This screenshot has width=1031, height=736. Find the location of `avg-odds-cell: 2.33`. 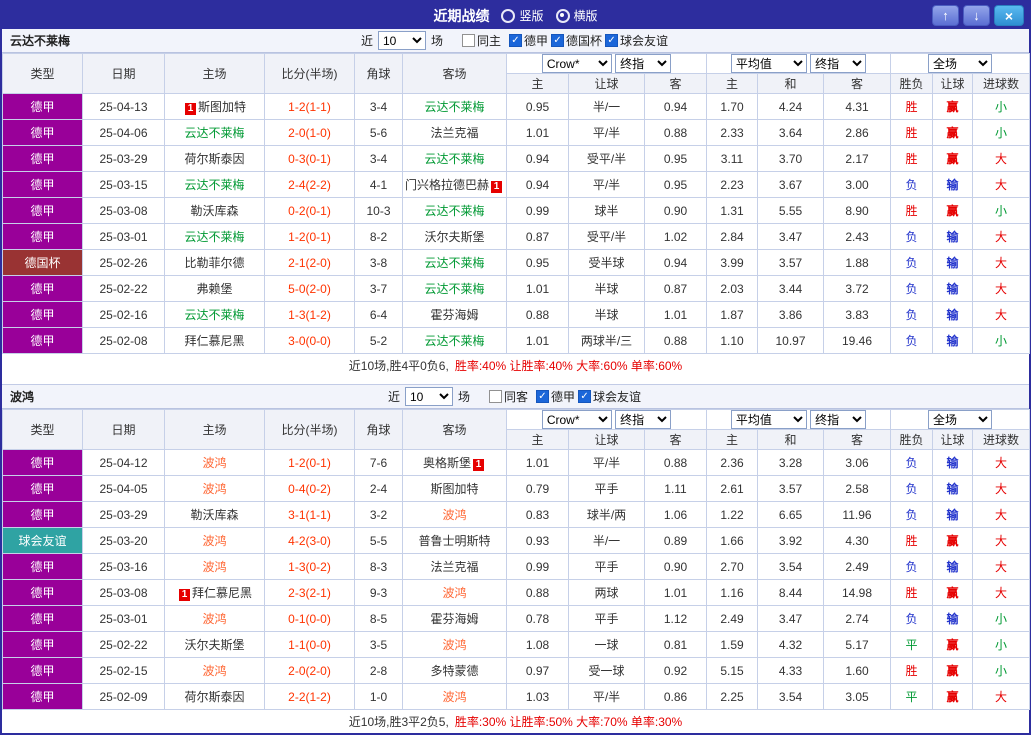

avg-odds-cell: 2.33 is located at coordinates (732, 132).